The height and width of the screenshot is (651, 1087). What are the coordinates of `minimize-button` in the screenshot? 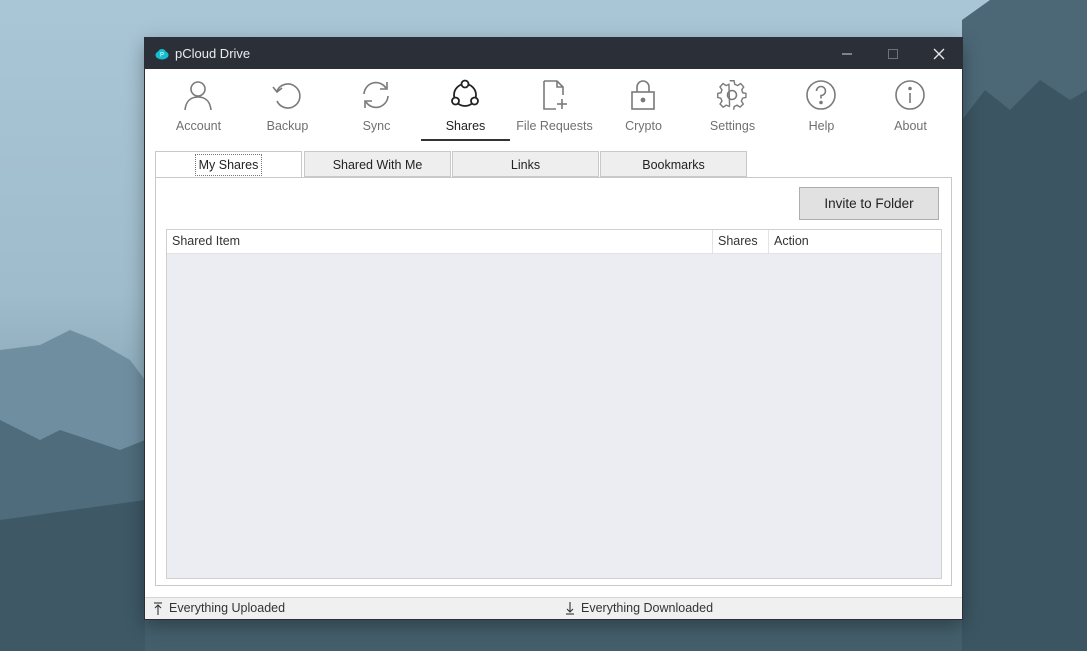 It's located at (847, 53).